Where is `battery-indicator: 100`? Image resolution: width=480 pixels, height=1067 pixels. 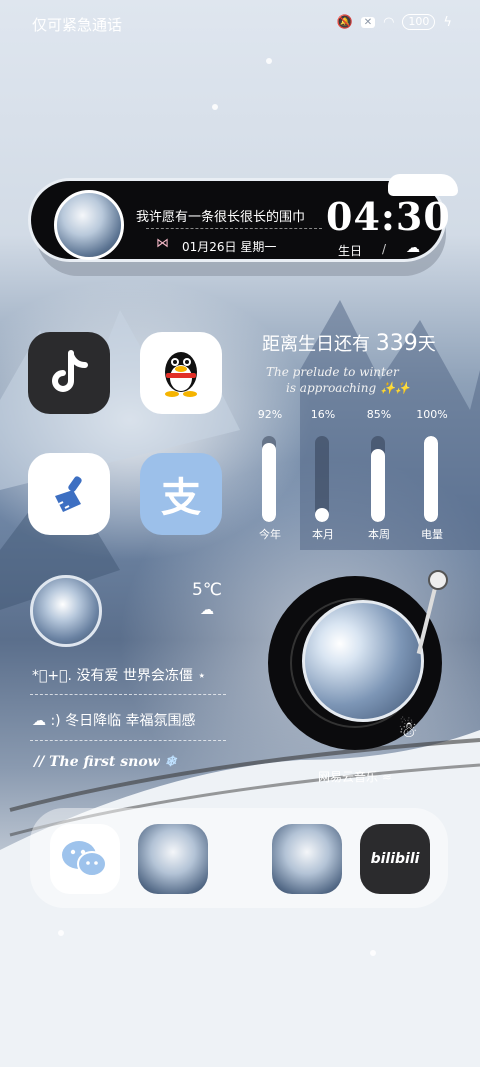
battery-indicator: 100 is located at coordinates (419, 22).